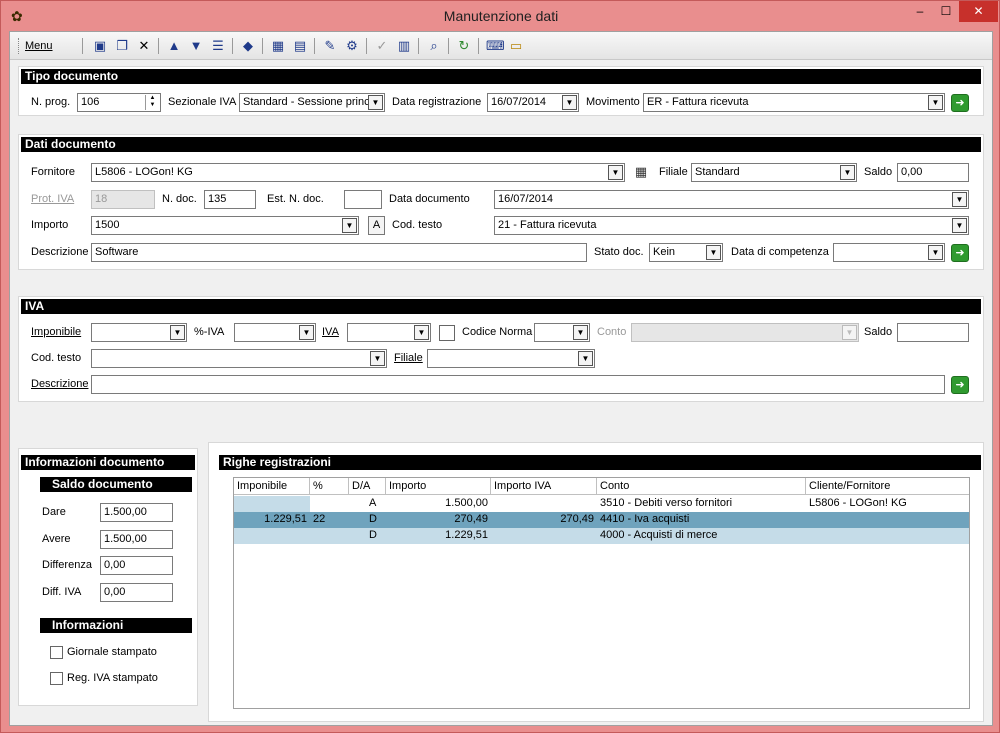  What do you see at coordinates (275, 332) in the screenshot?
I see `perc-iva-select: ▼` at bounding box center [275, 332].